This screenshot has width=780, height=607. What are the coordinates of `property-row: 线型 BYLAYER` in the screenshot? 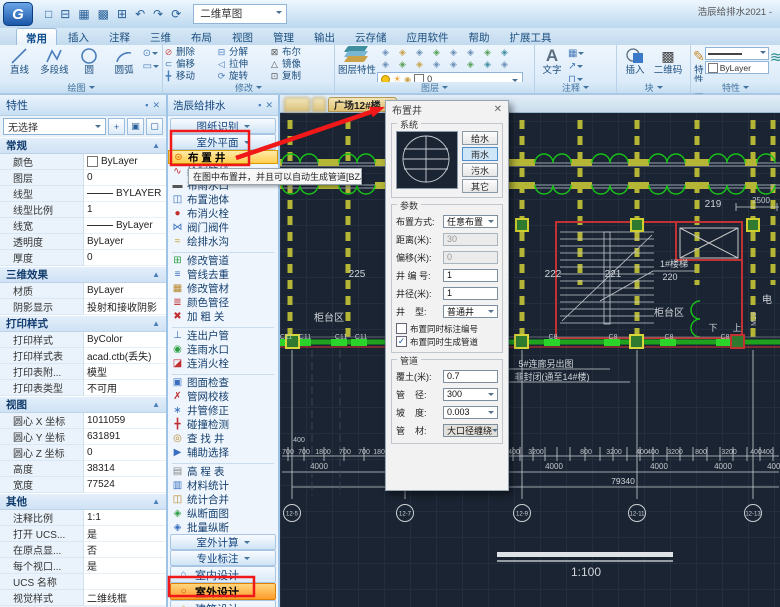 It's located at (83, 194).